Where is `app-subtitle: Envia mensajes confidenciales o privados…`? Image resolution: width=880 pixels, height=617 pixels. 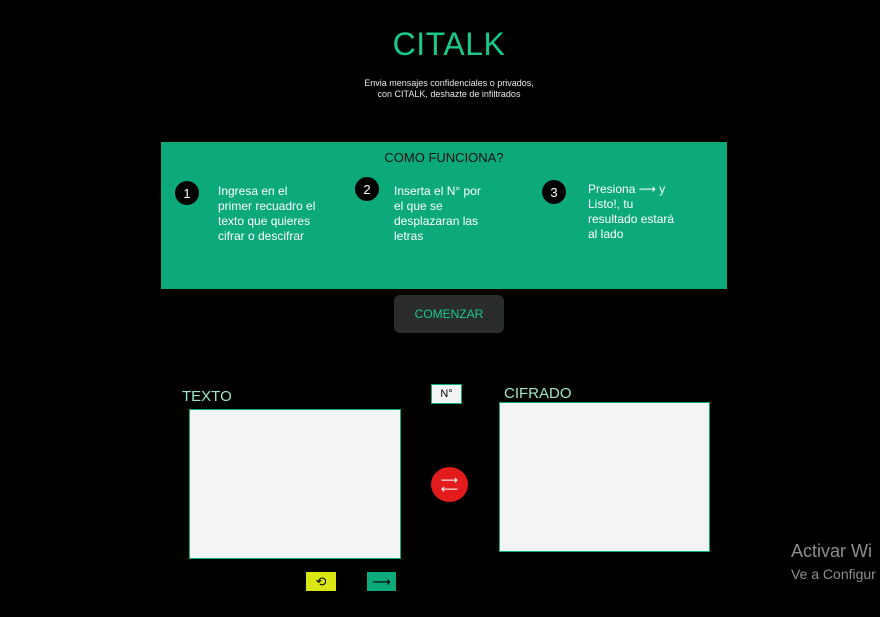
app-subtitle: Envia mensajes confidenciales o privados… is located at coordinates (440, 89).